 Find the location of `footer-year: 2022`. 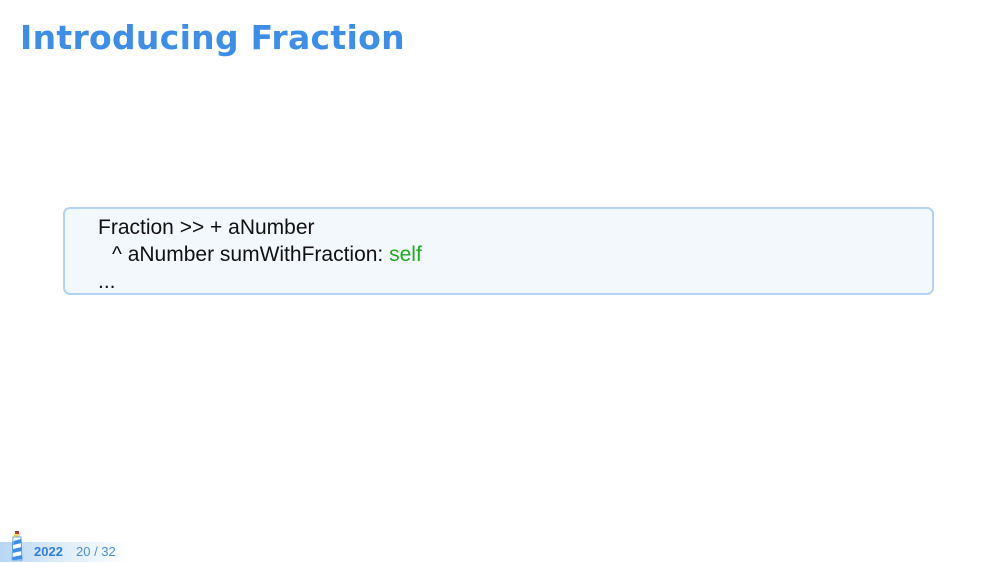

footer-year: 2022 is located at coordinates (48, 551).